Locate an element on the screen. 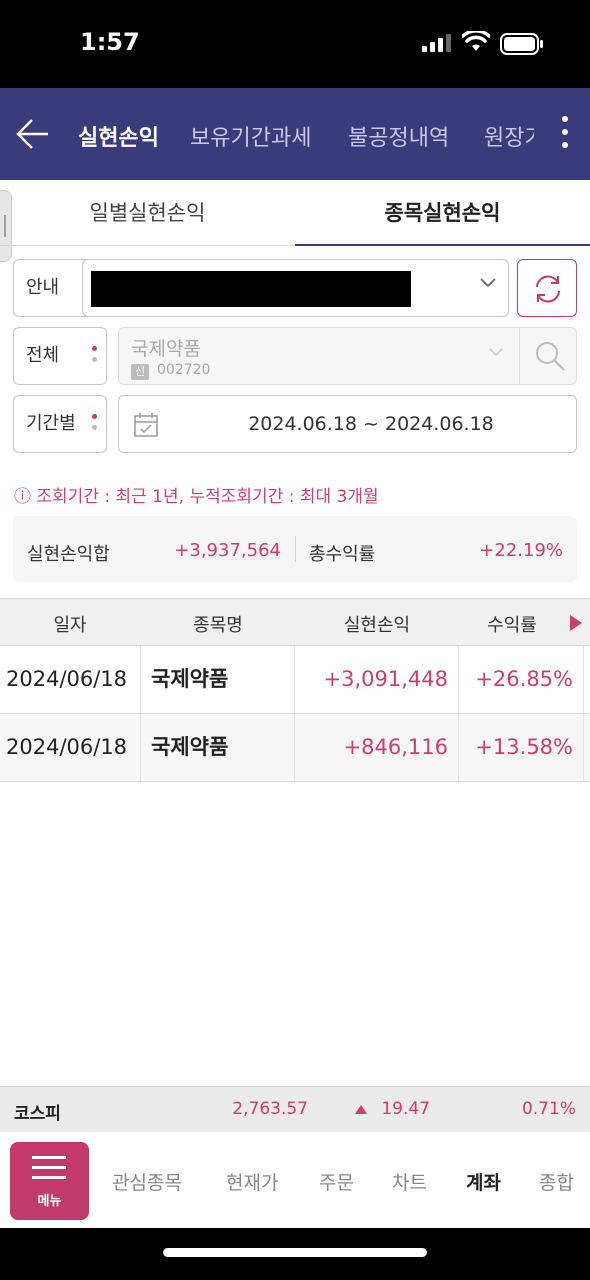 Image resolution: width=590 pixels, height=1280 pixels. nav-watchlist: 관심종목 is located at coordinates (147, 1181).